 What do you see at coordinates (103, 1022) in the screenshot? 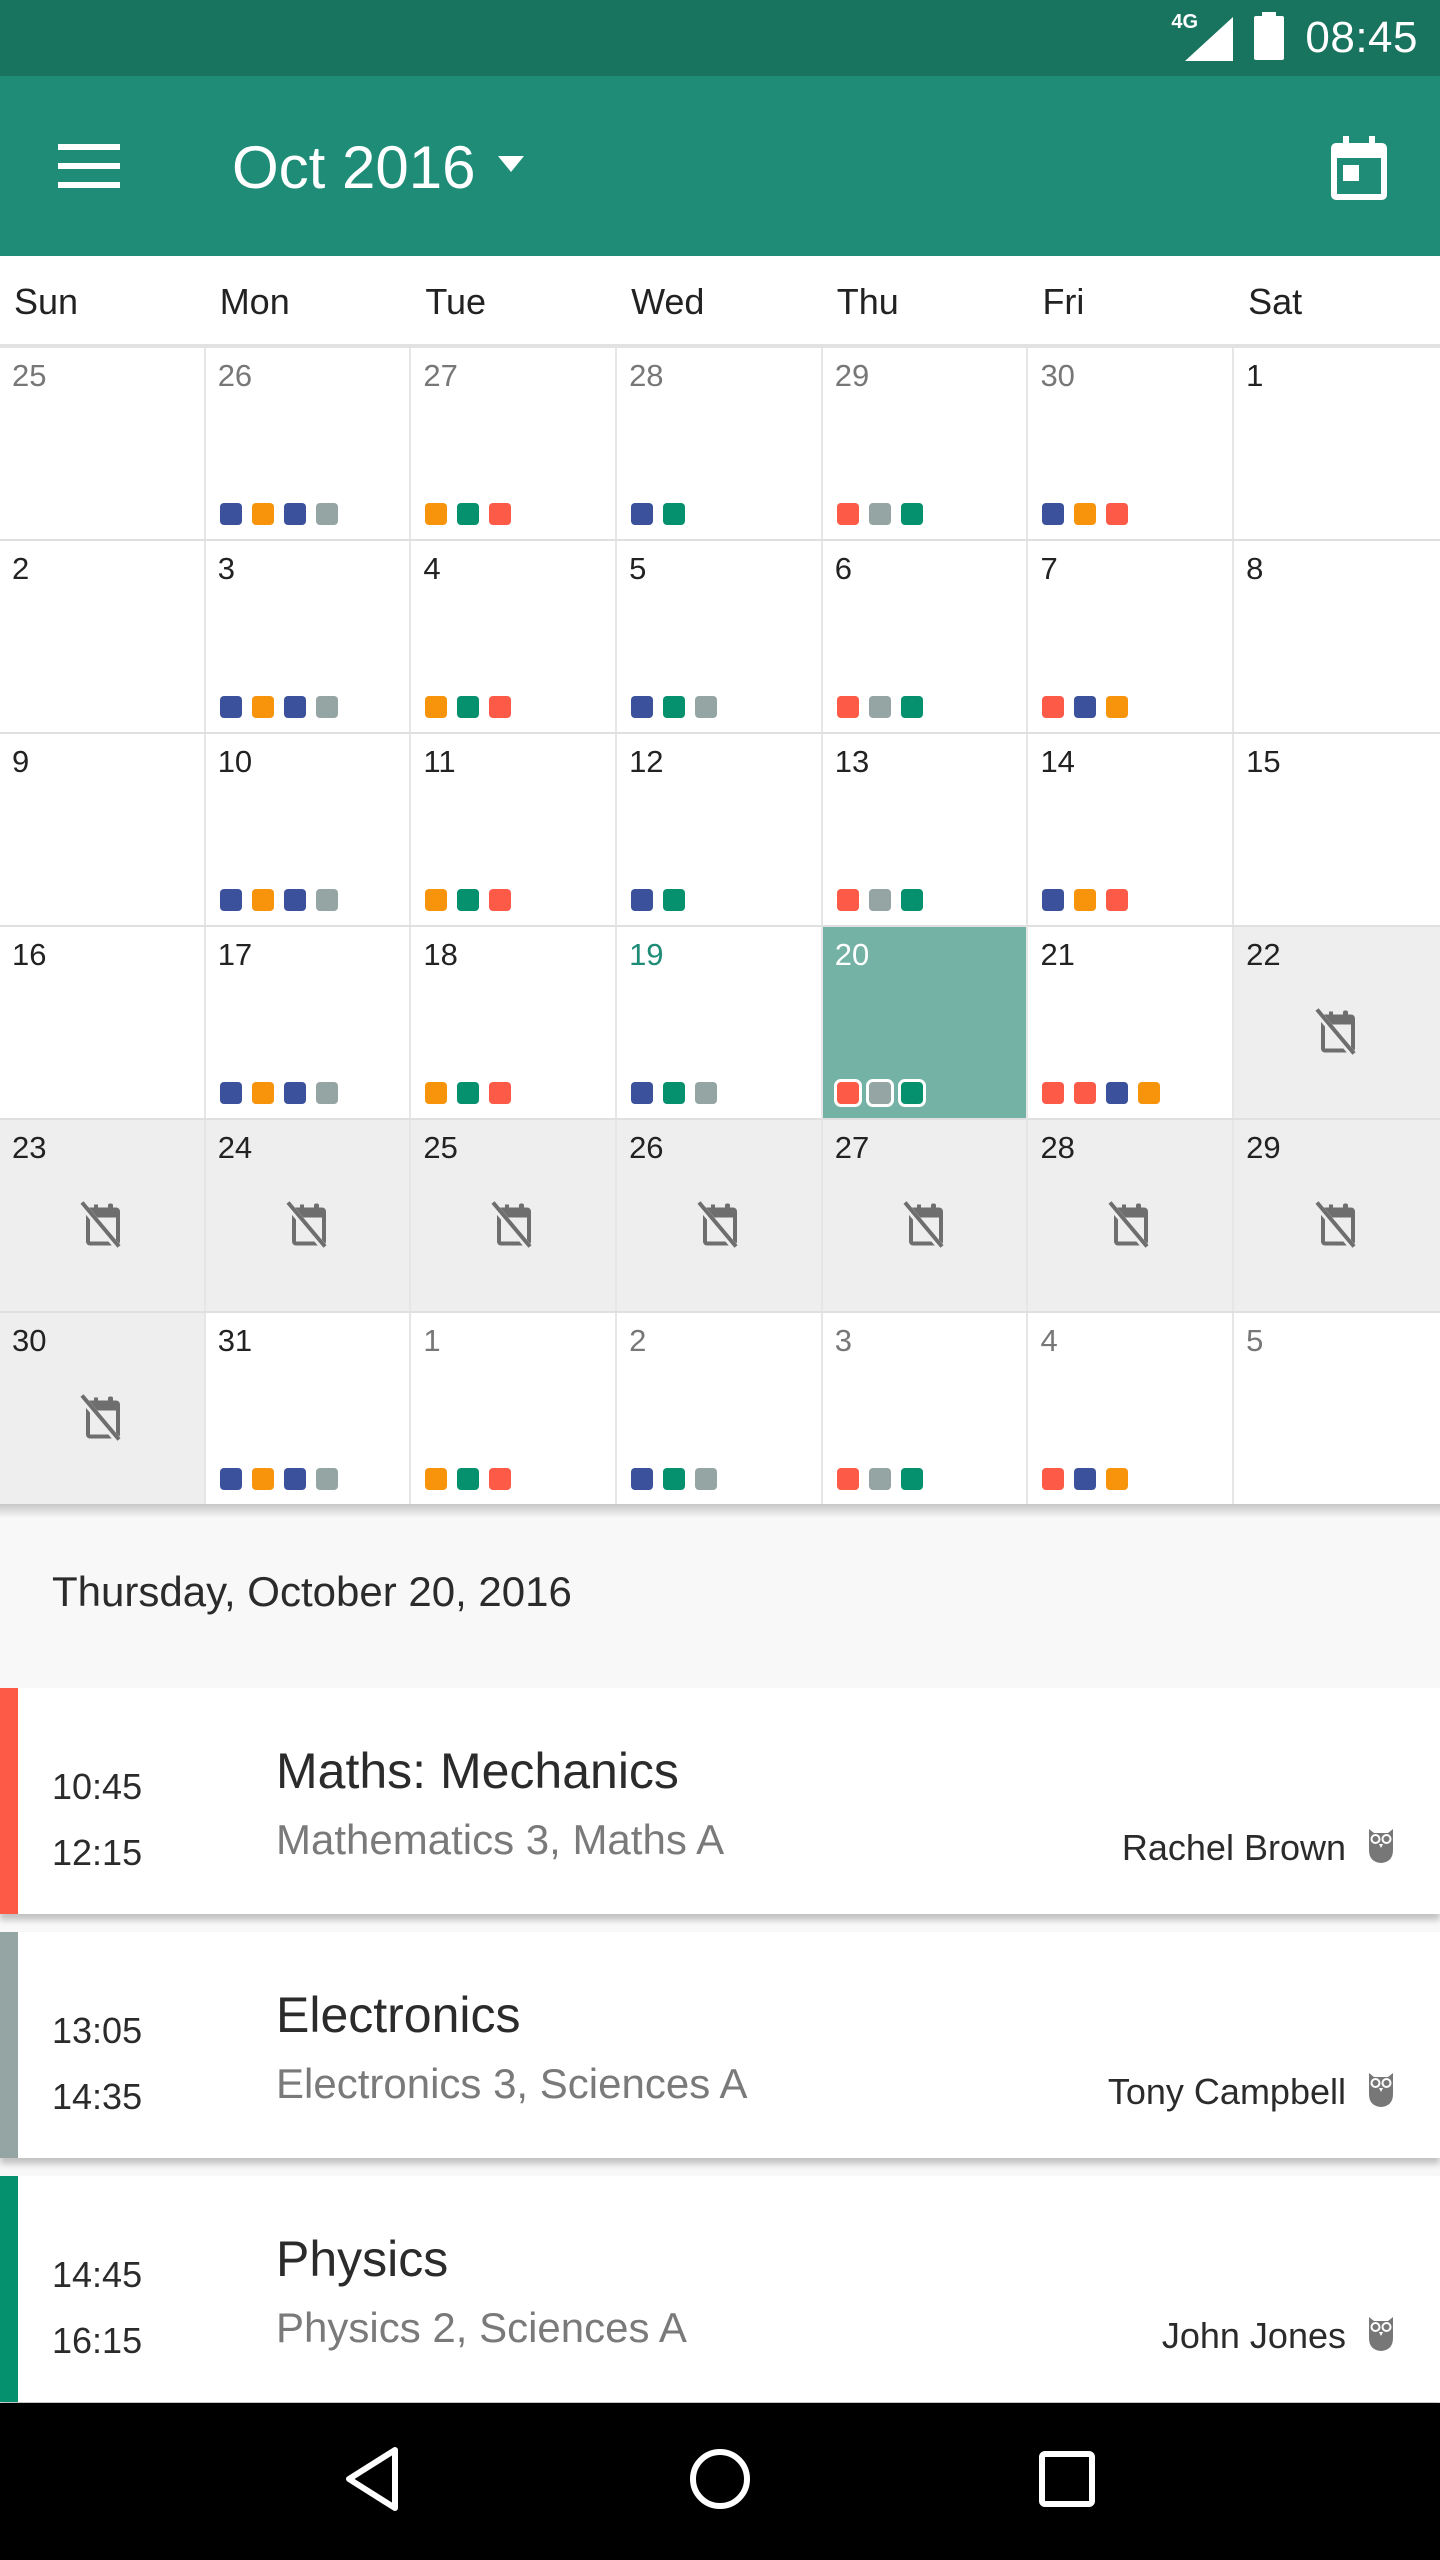
I see `calendar-day-cell: 16` at bounding box center [103, 1022].